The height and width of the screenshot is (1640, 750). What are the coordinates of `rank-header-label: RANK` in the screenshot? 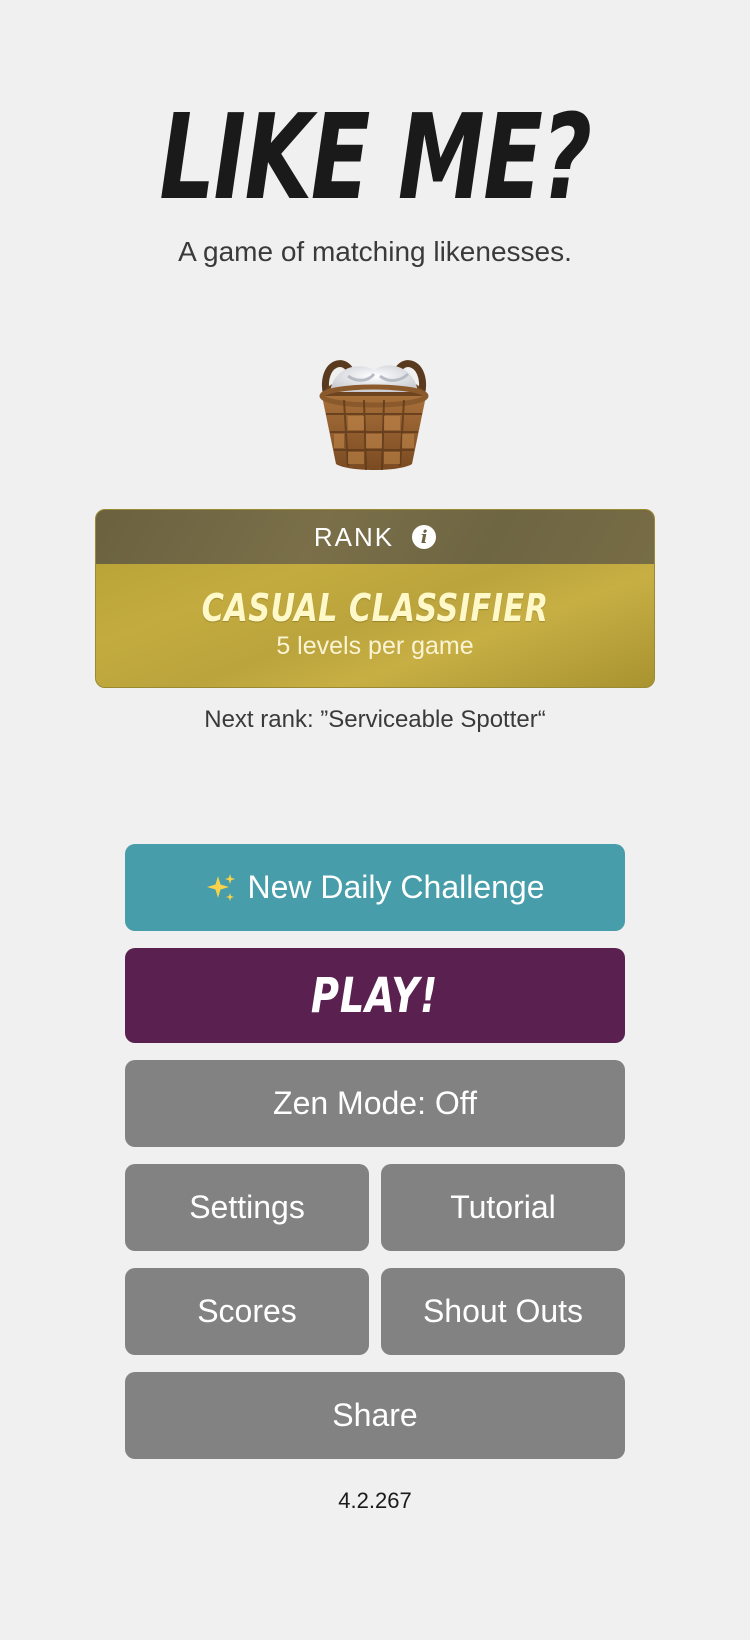 It's located at (354, 536).